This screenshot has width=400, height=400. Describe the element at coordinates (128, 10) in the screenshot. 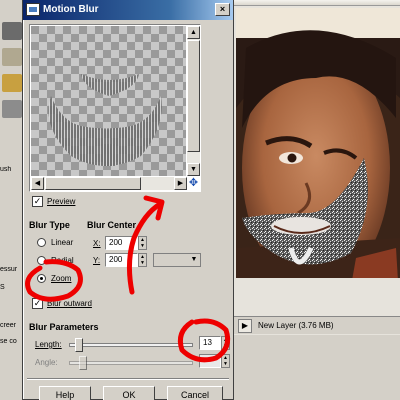

I see `dialog-titlebar: Motion Blur ×` at that location.